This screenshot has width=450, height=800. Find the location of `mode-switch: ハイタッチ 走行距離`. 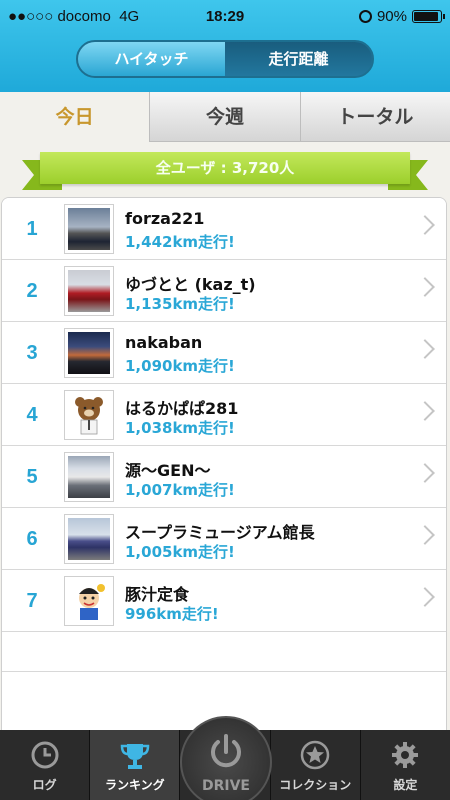

mode-switch: ハイタッチ 走行距離 is located at coordinates (225, 59).